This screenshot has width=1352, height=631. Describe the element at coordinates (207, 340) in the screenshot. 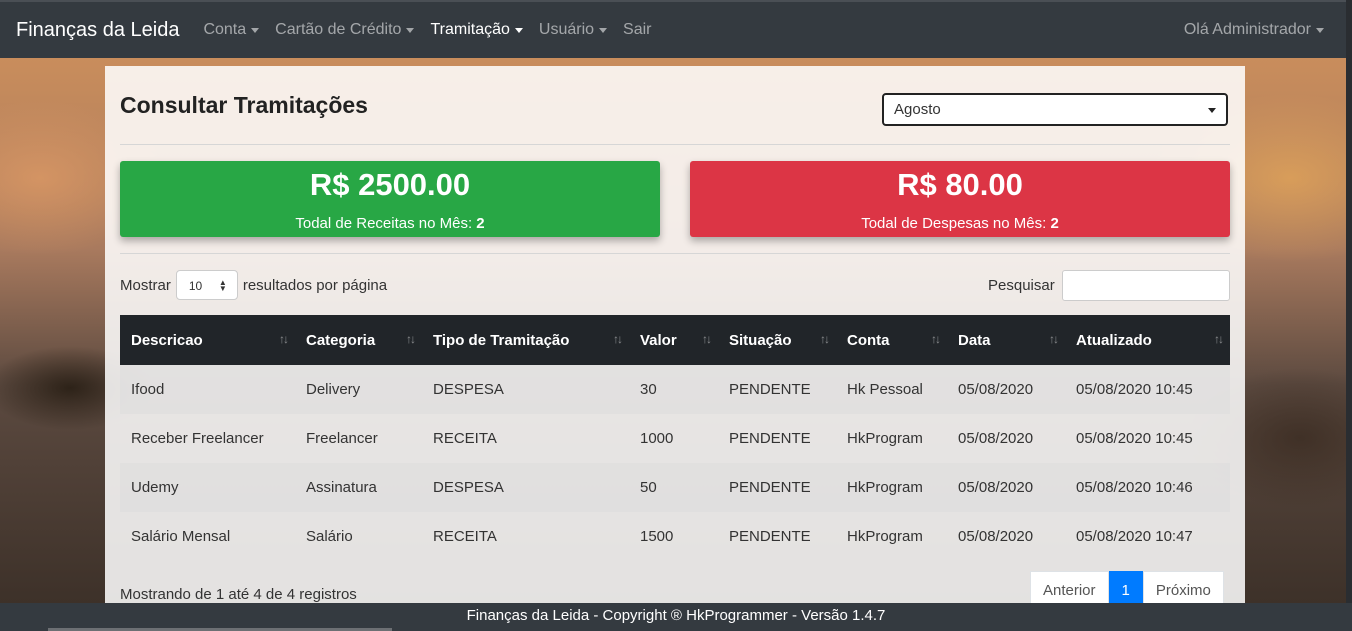

I see `column-header: Descricao ↑↓` at that location.